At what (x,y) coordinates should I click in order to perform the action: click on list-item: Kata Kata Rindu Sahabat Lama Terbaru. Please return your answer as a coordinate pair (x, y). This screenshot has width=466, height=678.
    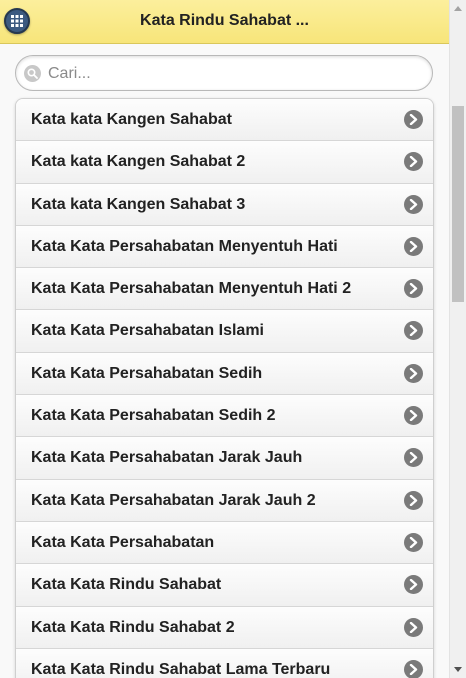
    Looking at the image, I should click on (224, 663).